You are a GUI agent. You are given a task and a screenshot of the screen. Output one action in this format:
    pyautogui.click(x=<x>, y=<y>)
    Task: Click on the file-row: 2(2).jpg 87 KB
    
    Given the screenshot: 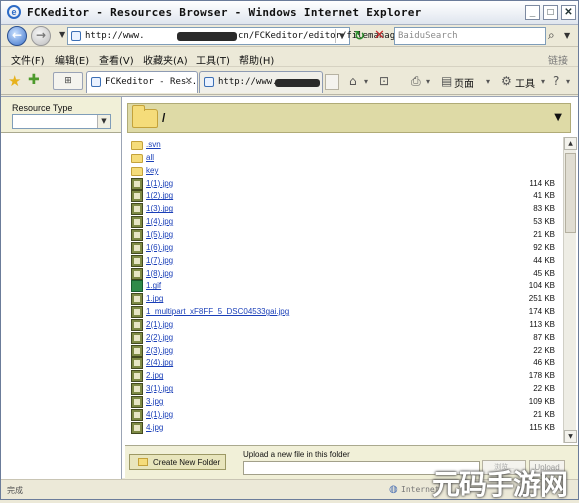 What is the action you would take?
    pyautogui.click(x=344, y=338)
    